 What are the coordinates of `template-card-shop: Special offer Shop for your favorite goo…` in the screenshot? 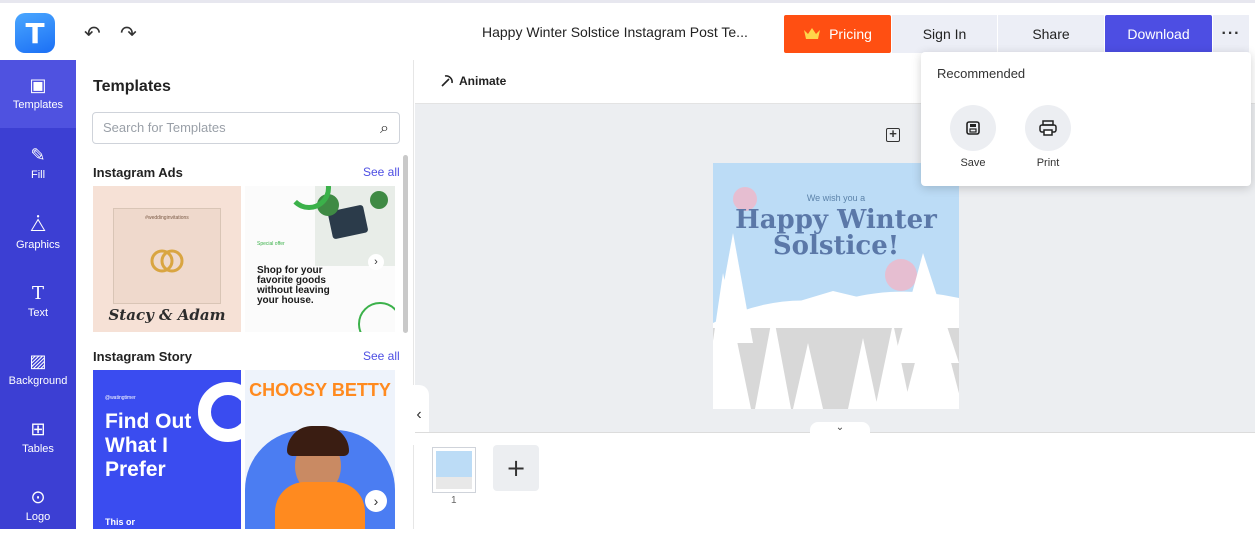 It's located at (320, 259).